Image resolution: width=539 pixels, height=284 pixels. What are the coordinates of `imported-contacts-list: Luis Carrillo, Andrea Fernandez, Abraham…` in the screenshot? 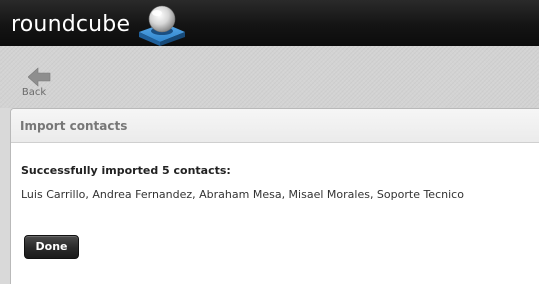 It's located at (242, 194).